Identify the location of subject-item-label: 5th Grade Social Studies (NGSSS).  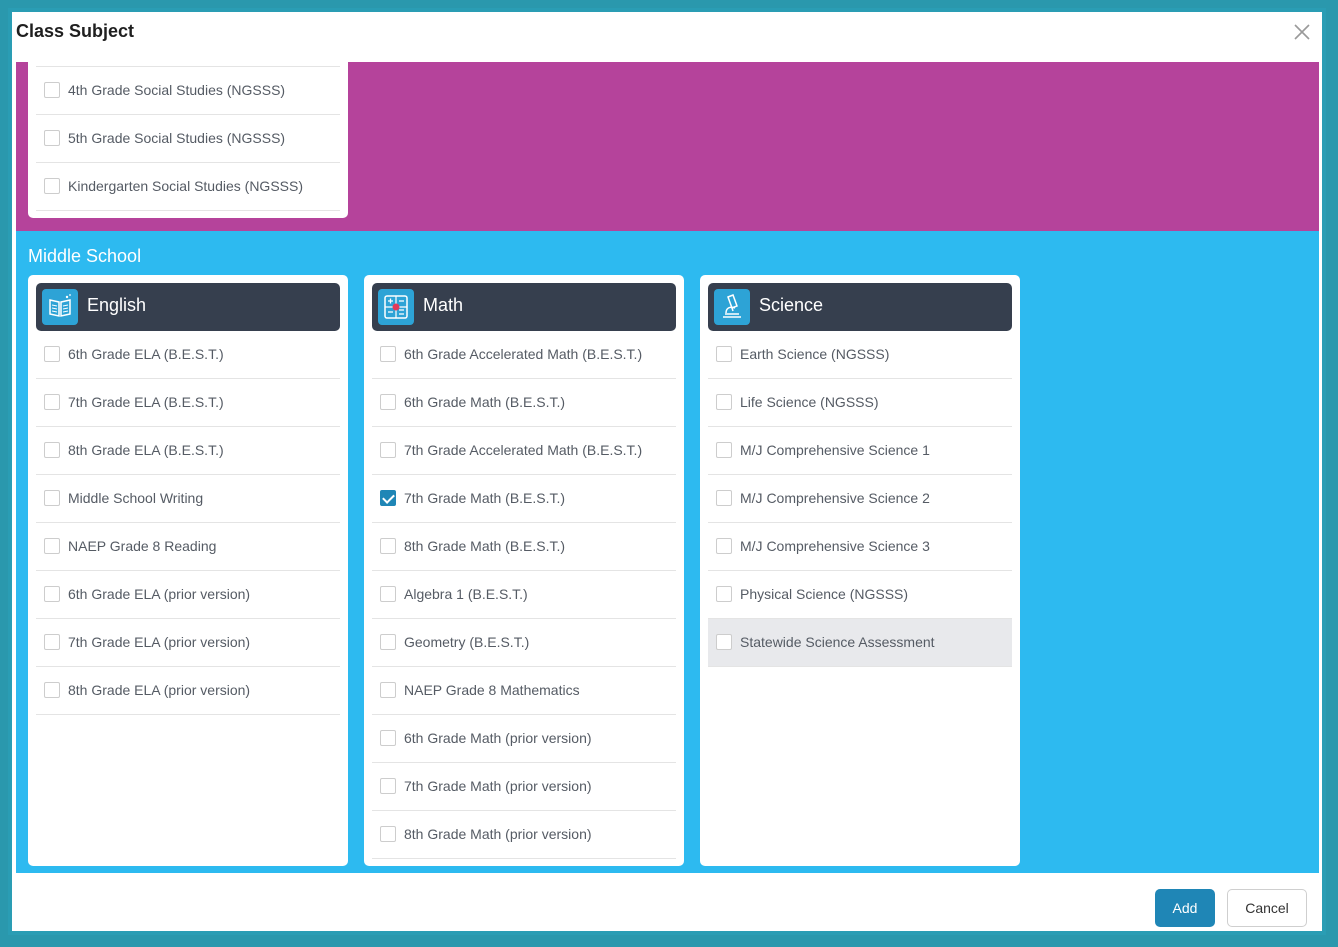
(177, 138).